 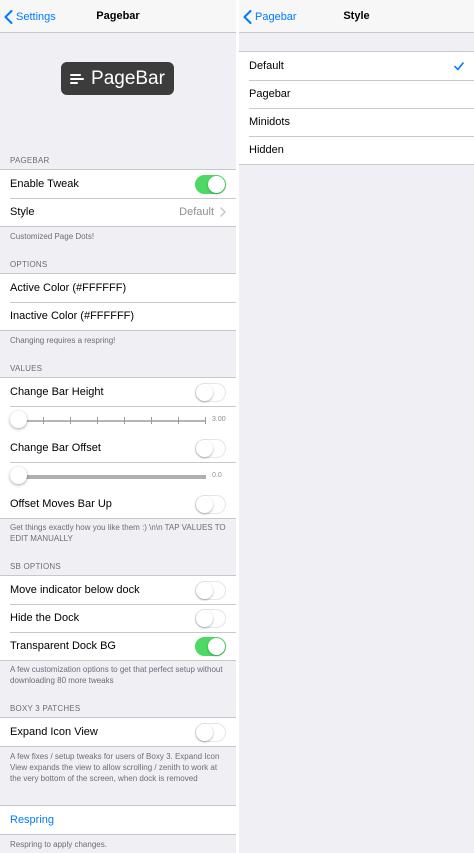 I want to click on style-option-label: Minidots, so click(x=269, y=122).